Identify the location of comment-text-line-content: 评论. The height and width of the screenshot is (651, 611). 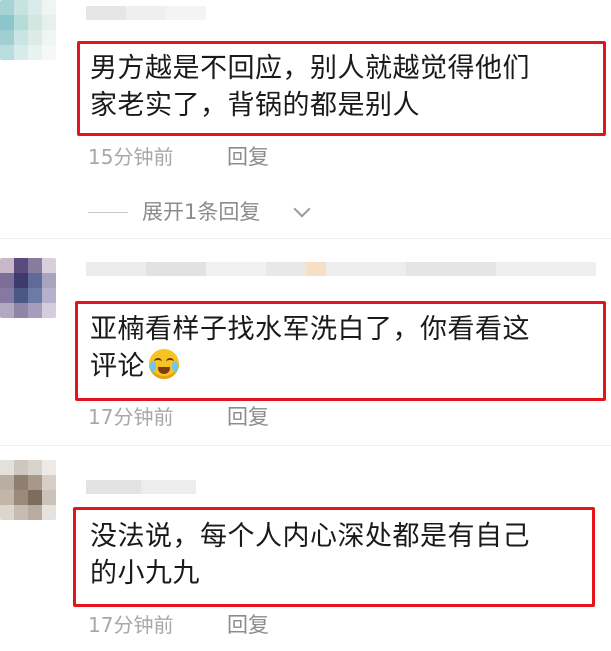
(117, 366).